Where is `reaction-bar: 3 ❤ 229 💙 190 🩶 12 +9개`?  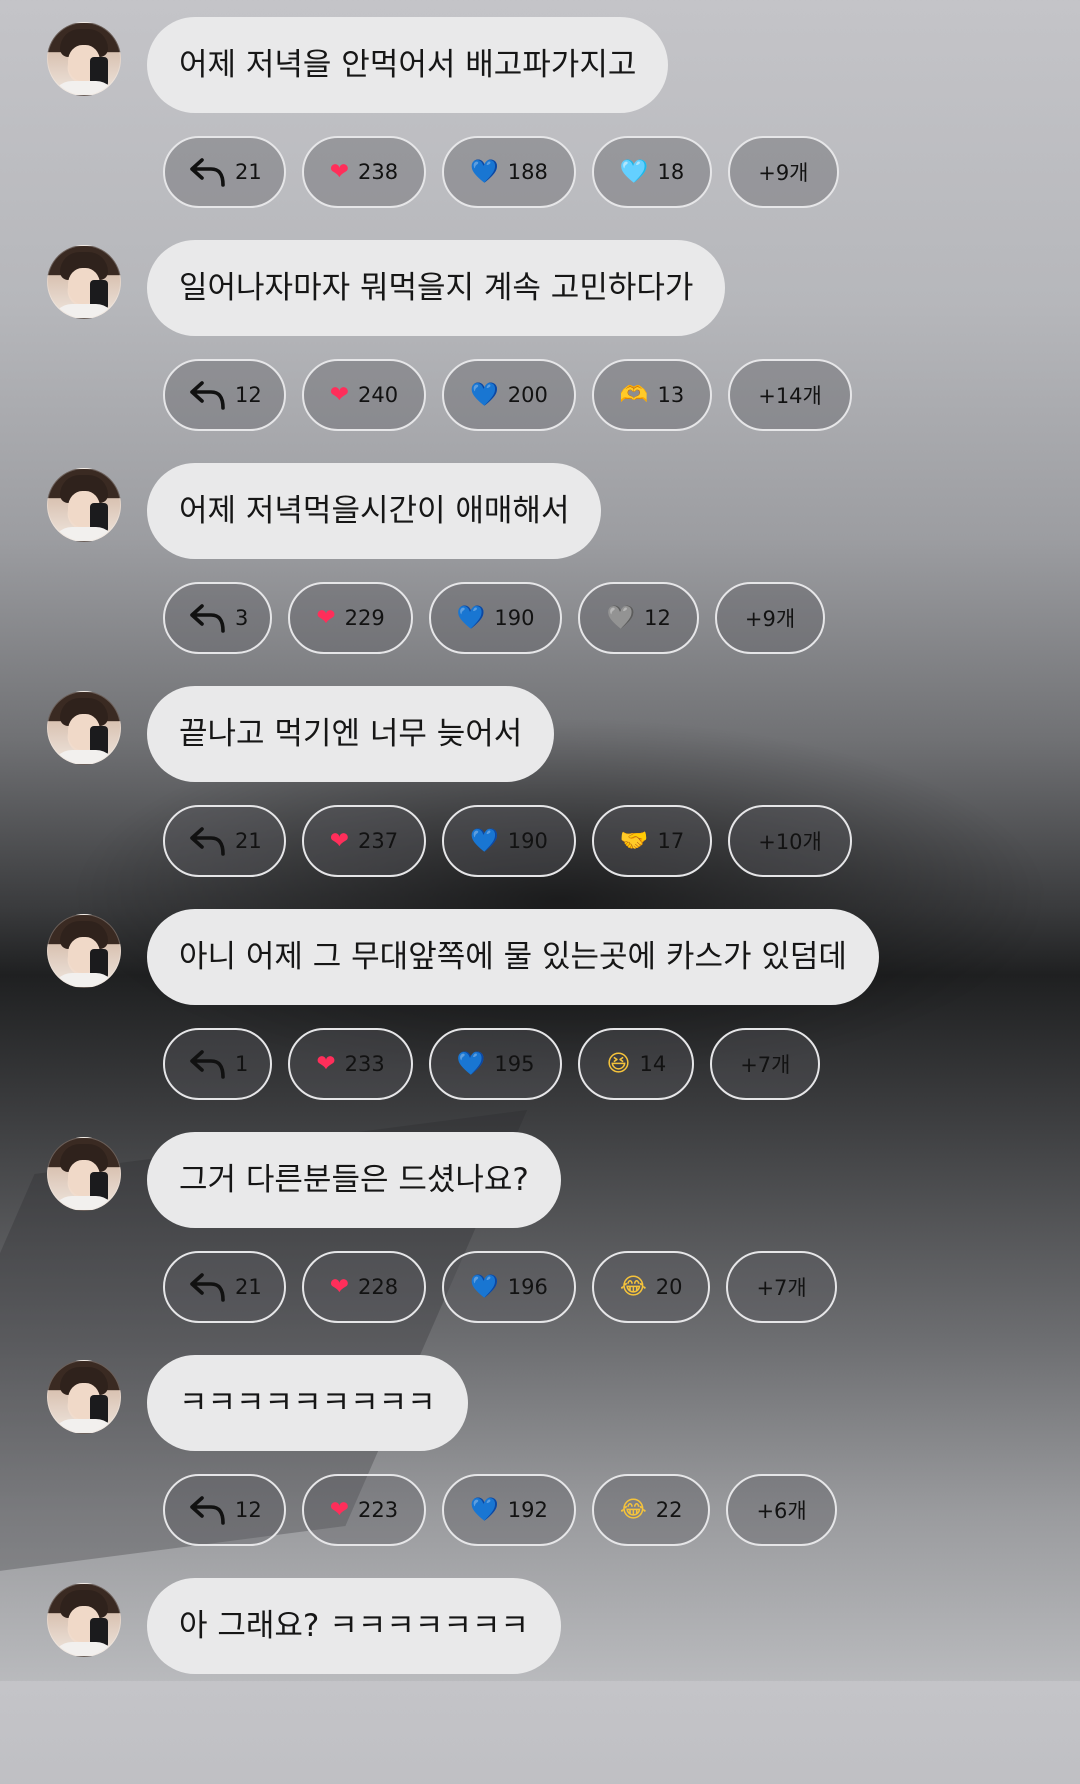
reaction-bar: 3 ❤ 229 💙 190 🩶 12 +9개 is located at coordinates (494, 618).